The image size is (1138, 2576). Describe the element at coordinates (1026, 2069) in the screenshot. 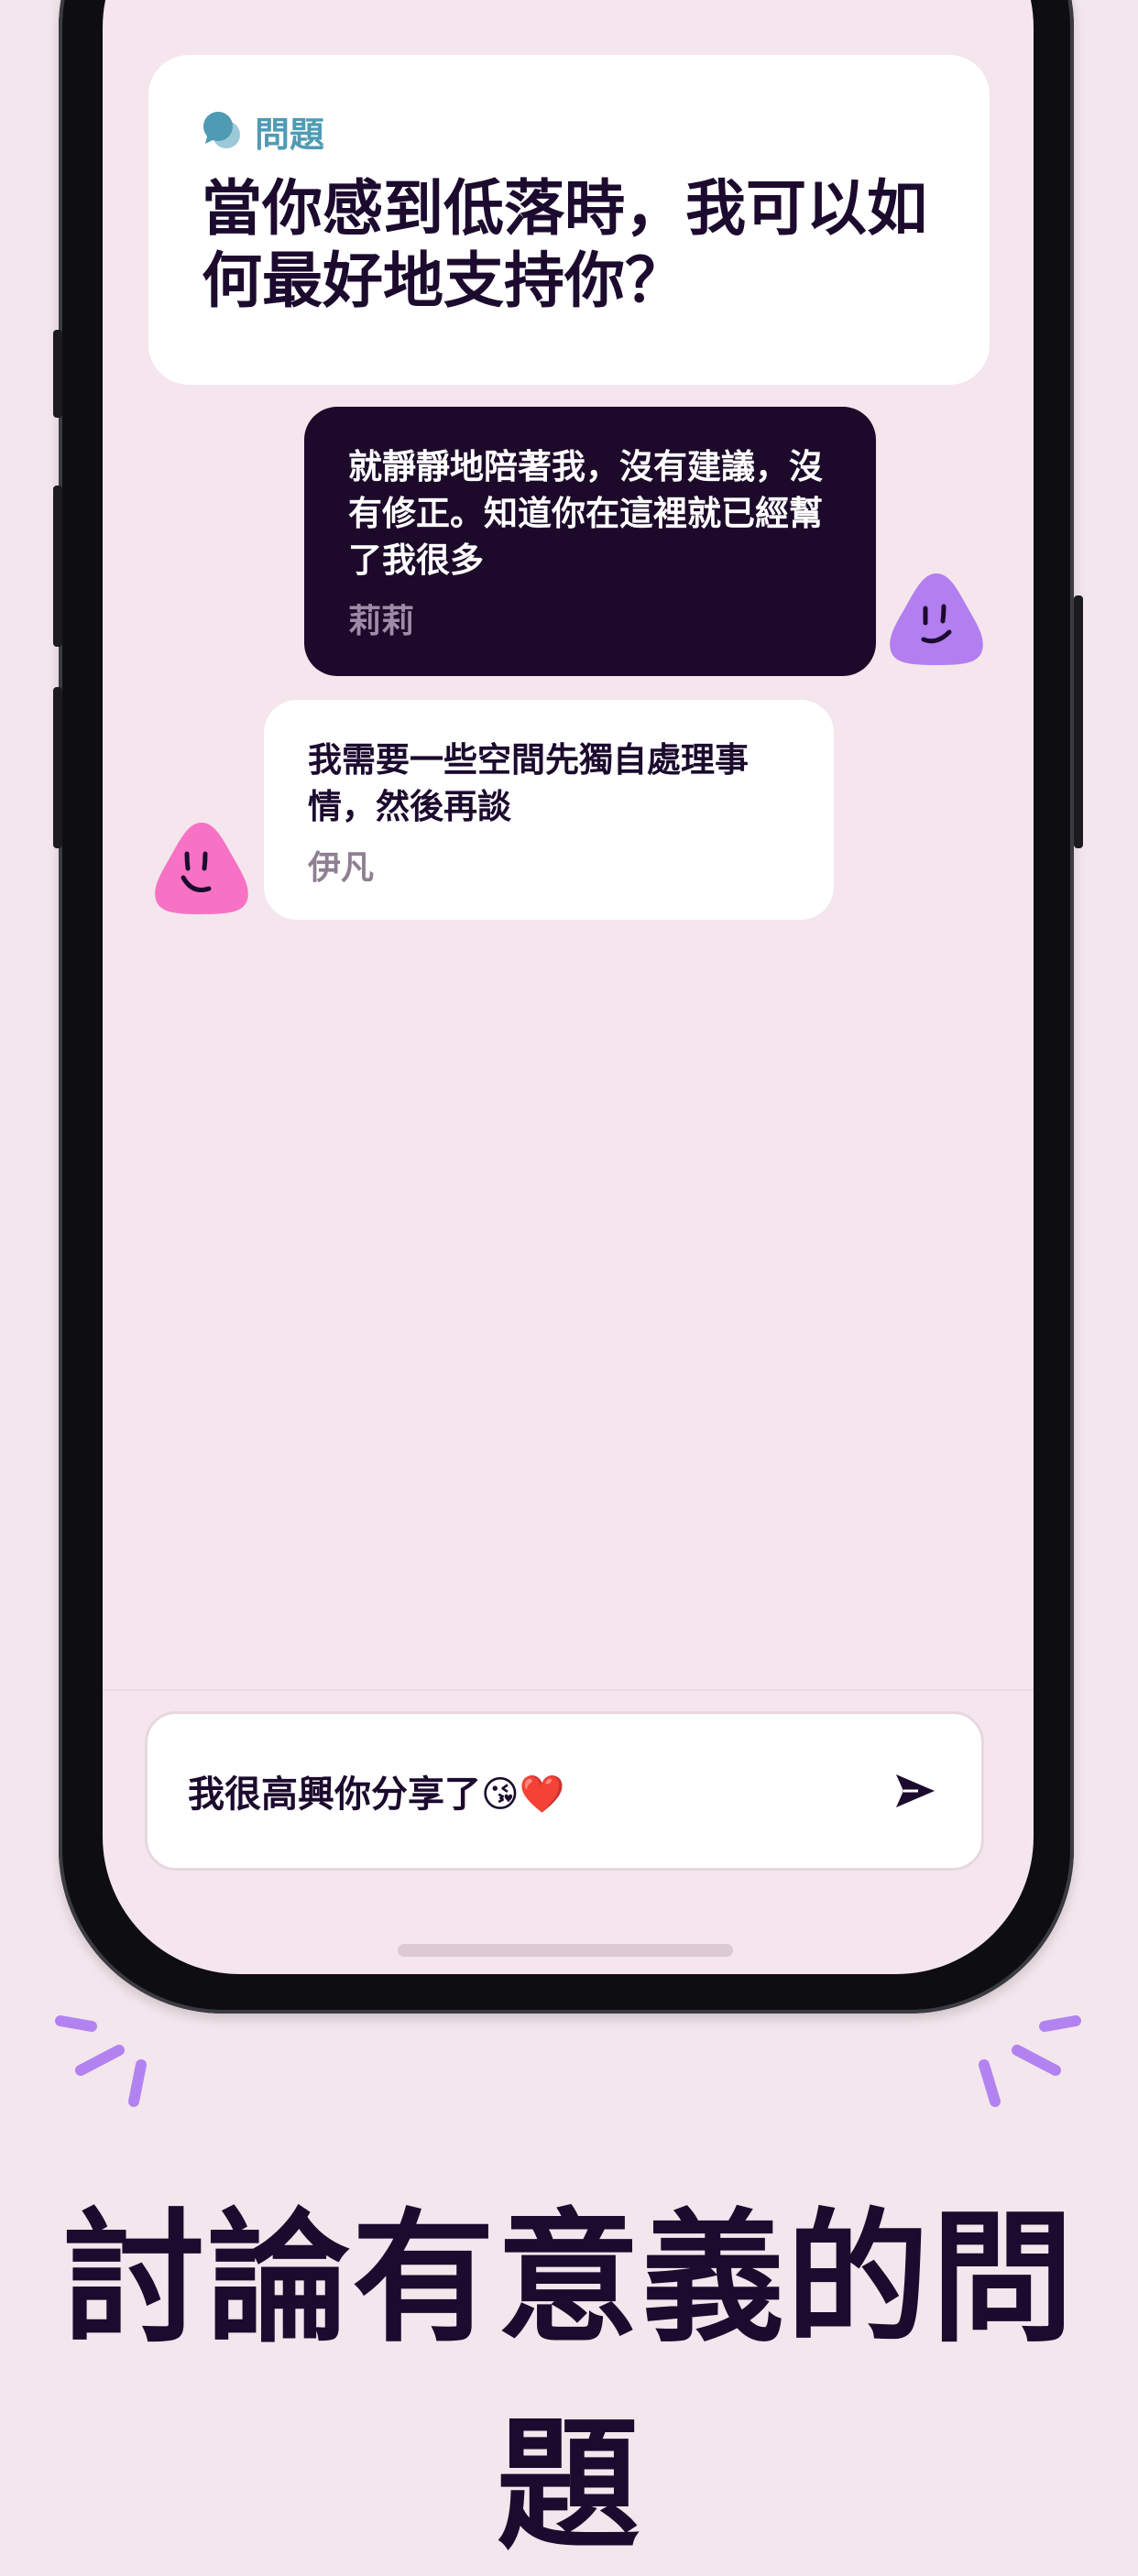

I see `sparkle-right-icon` at that location.